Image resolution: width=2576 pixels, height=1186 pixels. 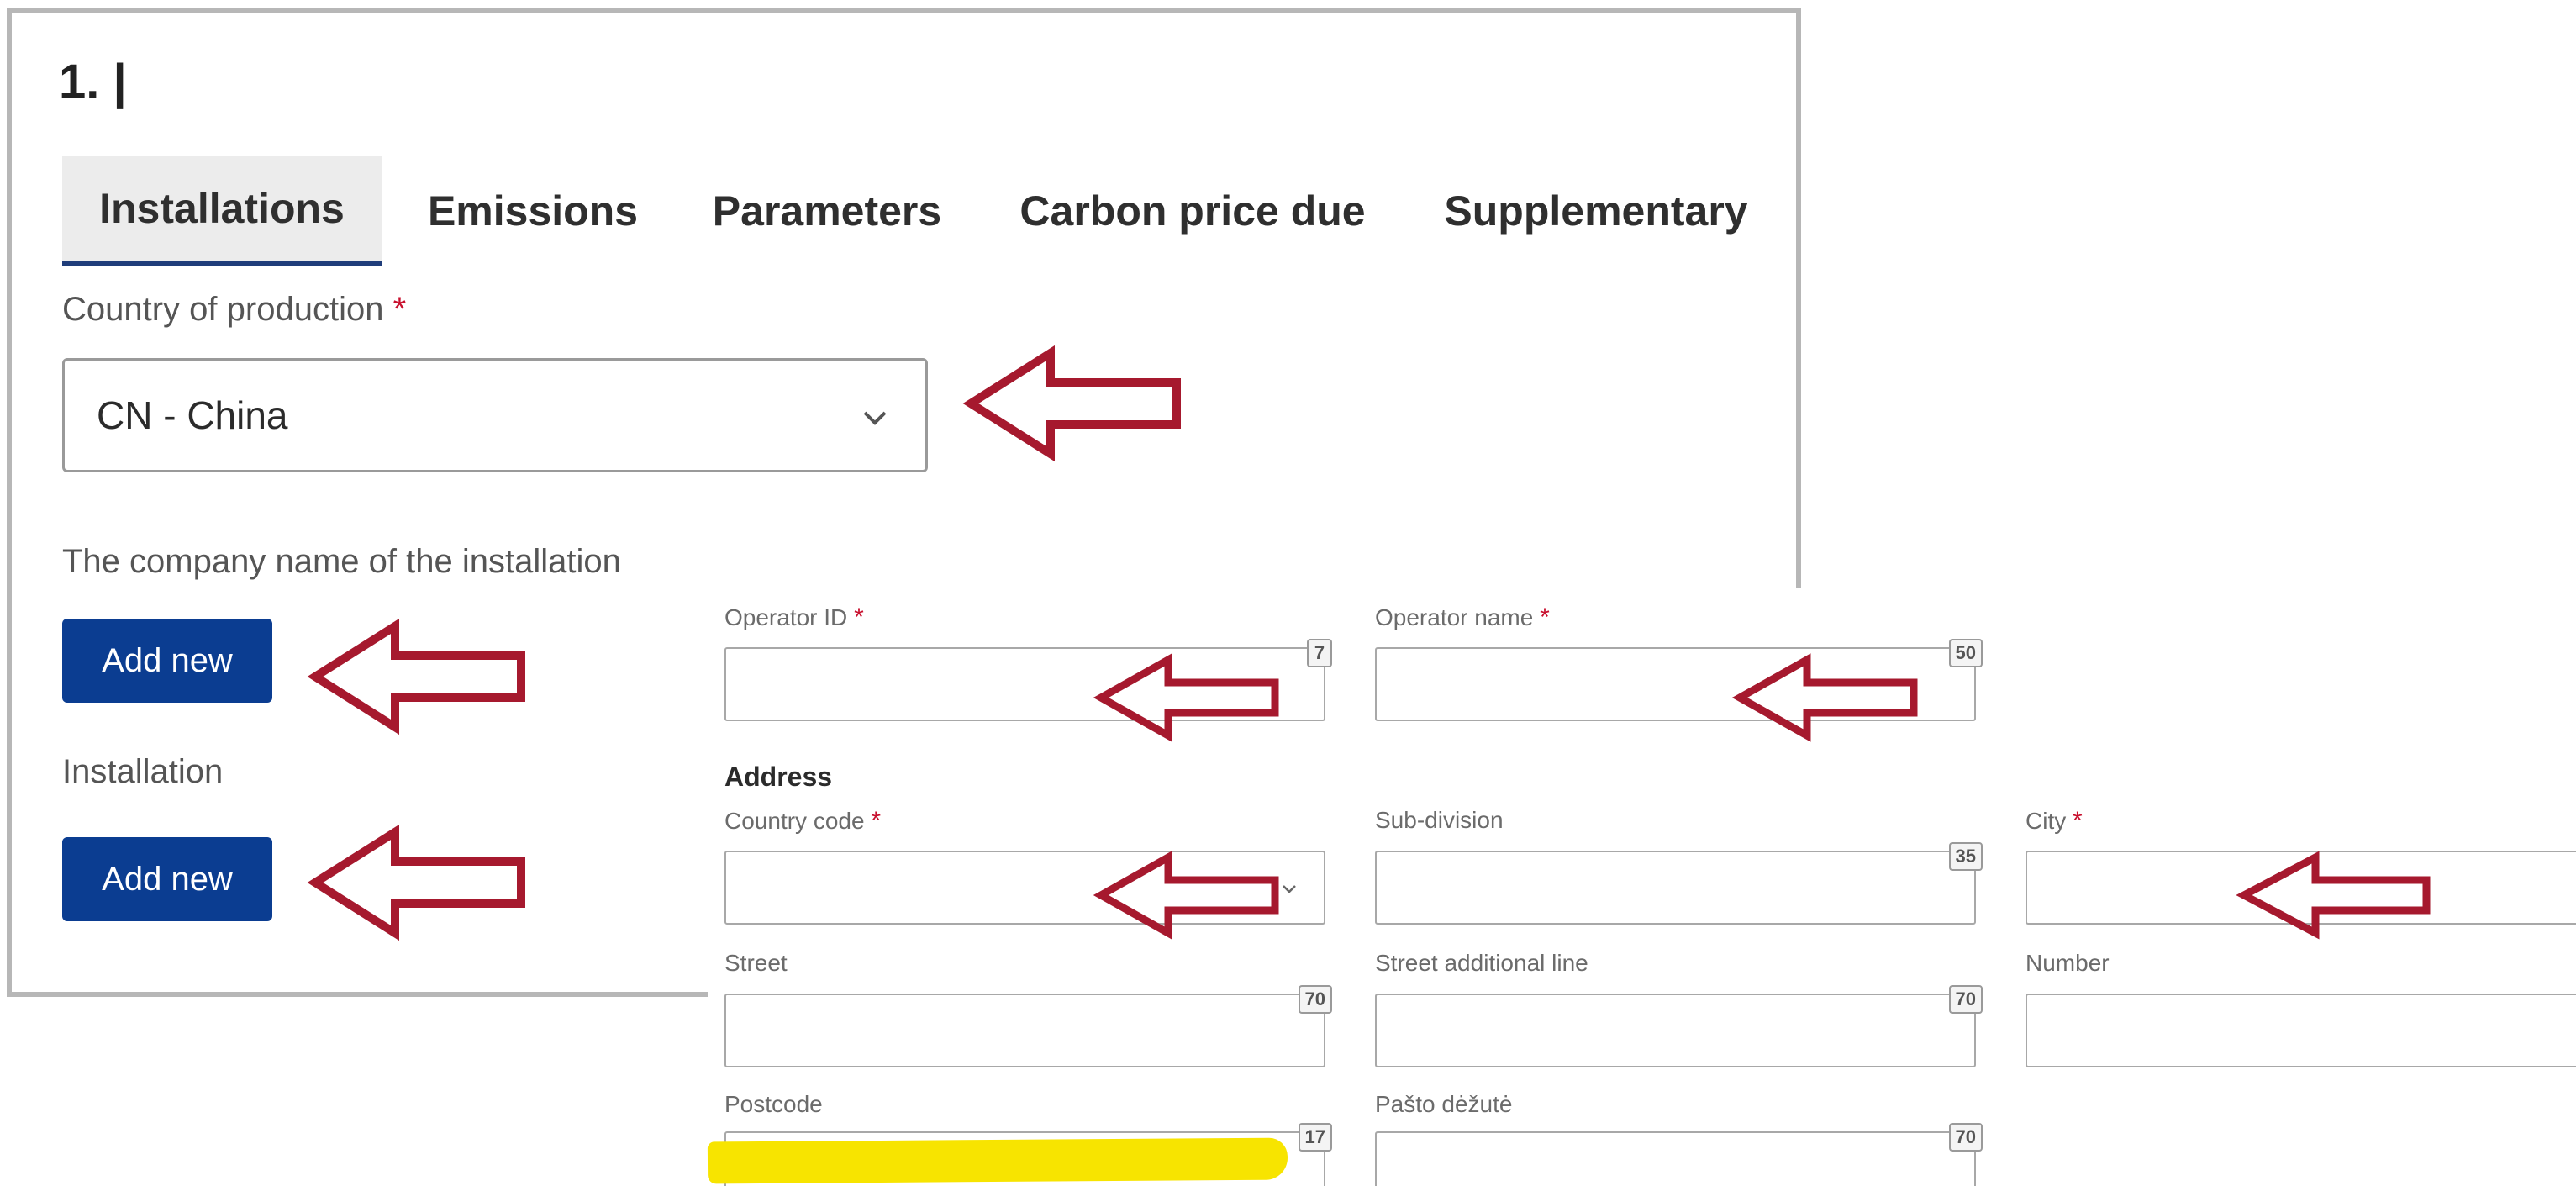 I want to click on operator-id-label: Operator ID *, so click(x=794, y=618).